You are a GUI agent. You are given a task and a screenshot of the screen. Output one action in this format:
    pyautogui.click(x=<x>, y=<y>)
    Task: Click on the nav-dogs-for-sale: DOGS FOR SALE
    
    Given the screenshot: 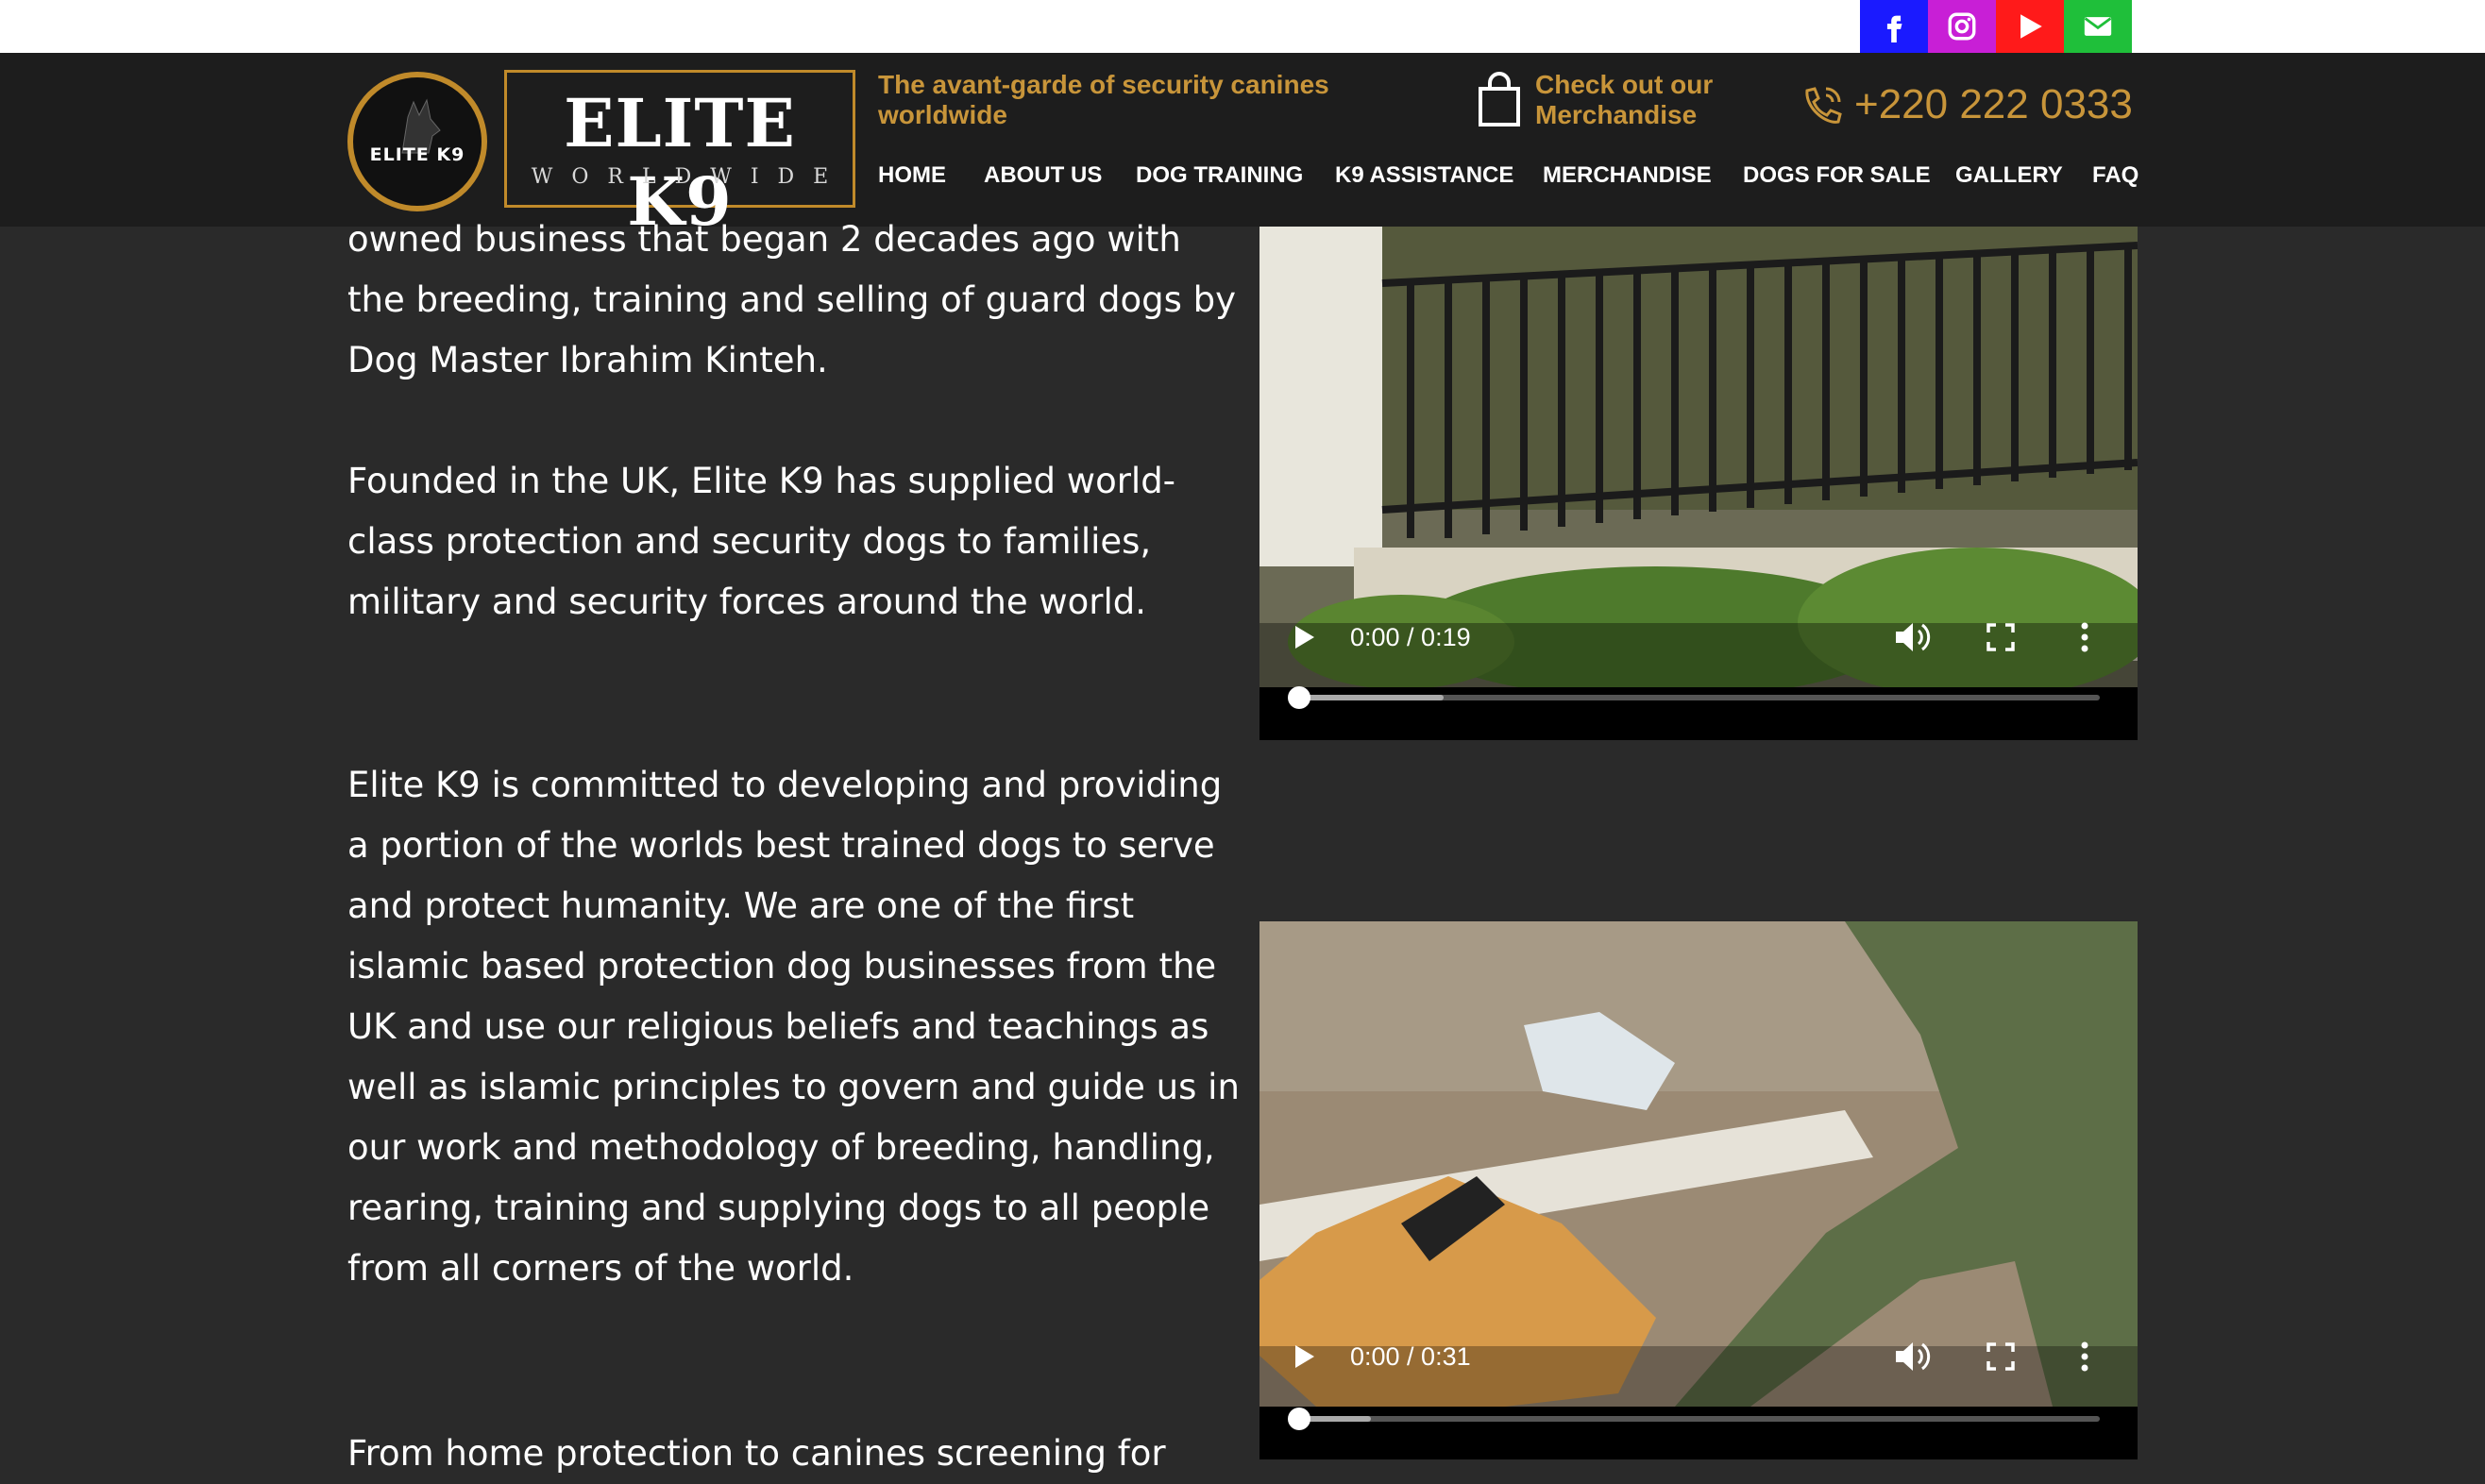 What is the action you would take?
    pyautogui.click(x=1837, y=175)
    